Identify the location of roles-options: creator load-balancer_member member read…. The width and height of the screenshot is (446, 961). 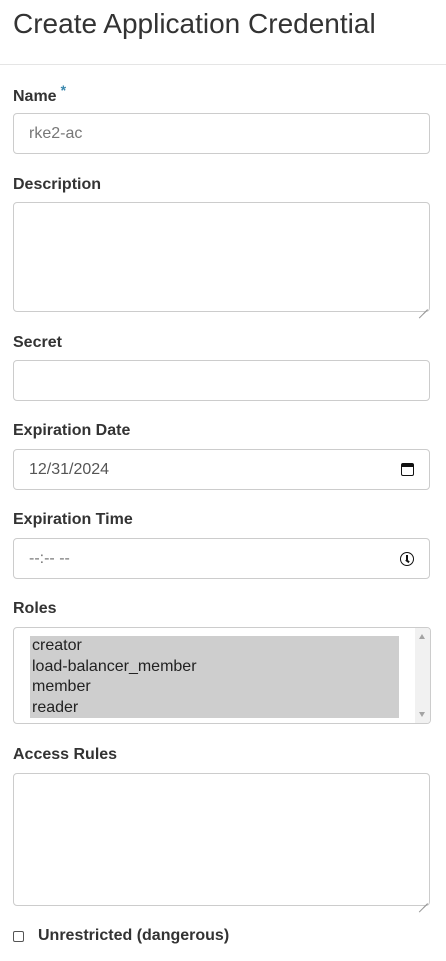
(214, 677).